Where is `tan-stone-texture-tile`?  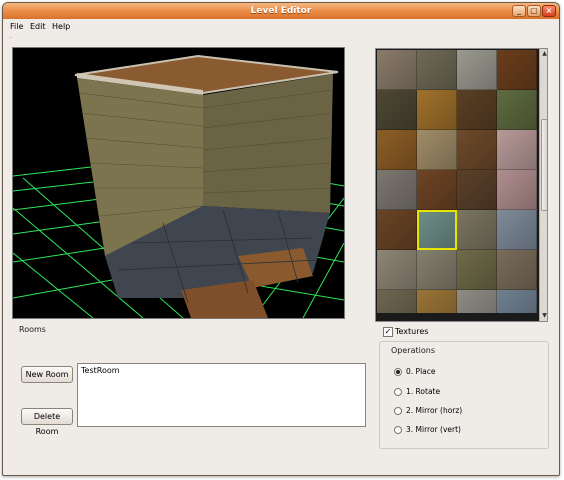 tan-stone-texture-tile is located at coordinates (437, 150).